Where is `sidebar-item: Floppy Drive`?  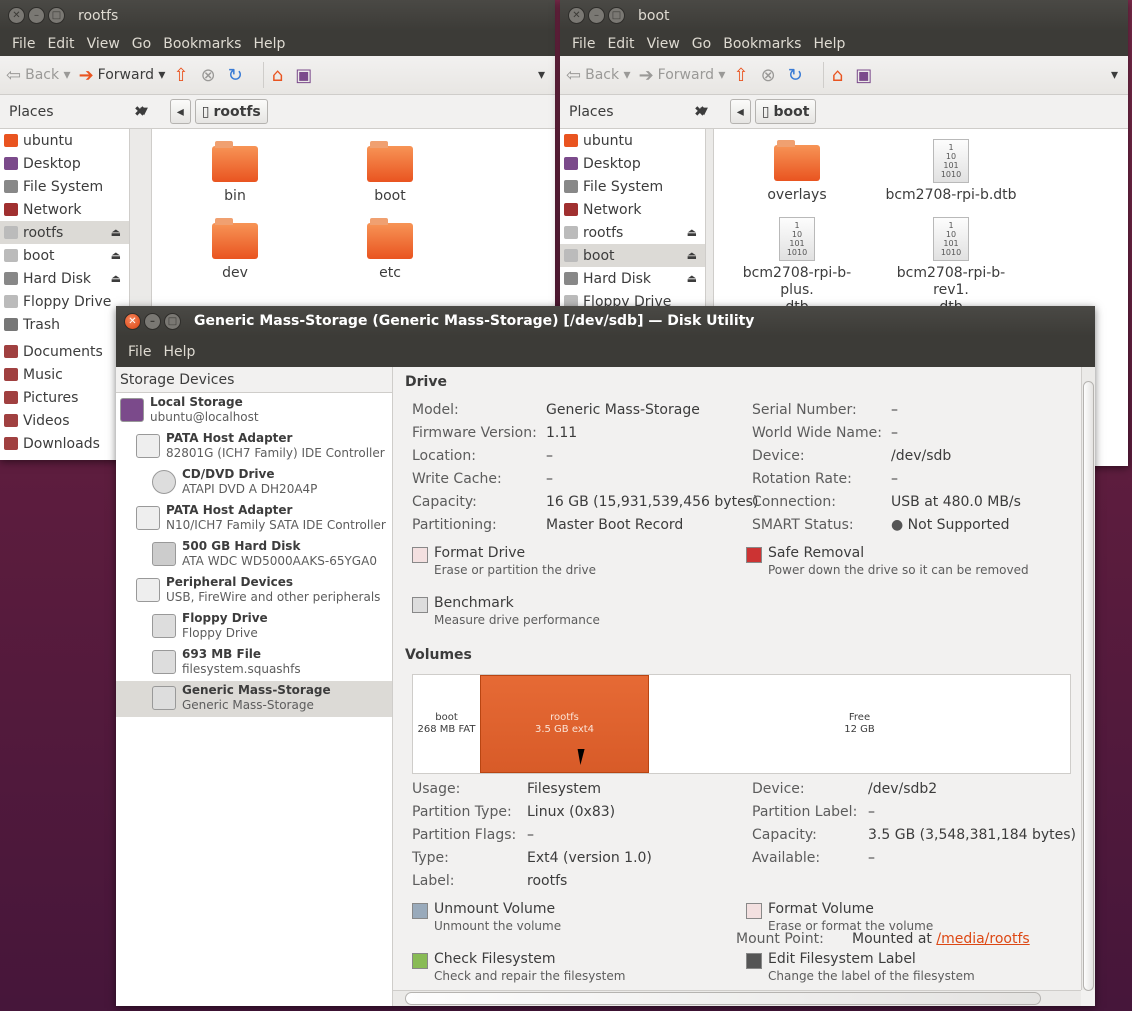 sidebar-item: Floppy Drive is located at coordinates (64, 301).